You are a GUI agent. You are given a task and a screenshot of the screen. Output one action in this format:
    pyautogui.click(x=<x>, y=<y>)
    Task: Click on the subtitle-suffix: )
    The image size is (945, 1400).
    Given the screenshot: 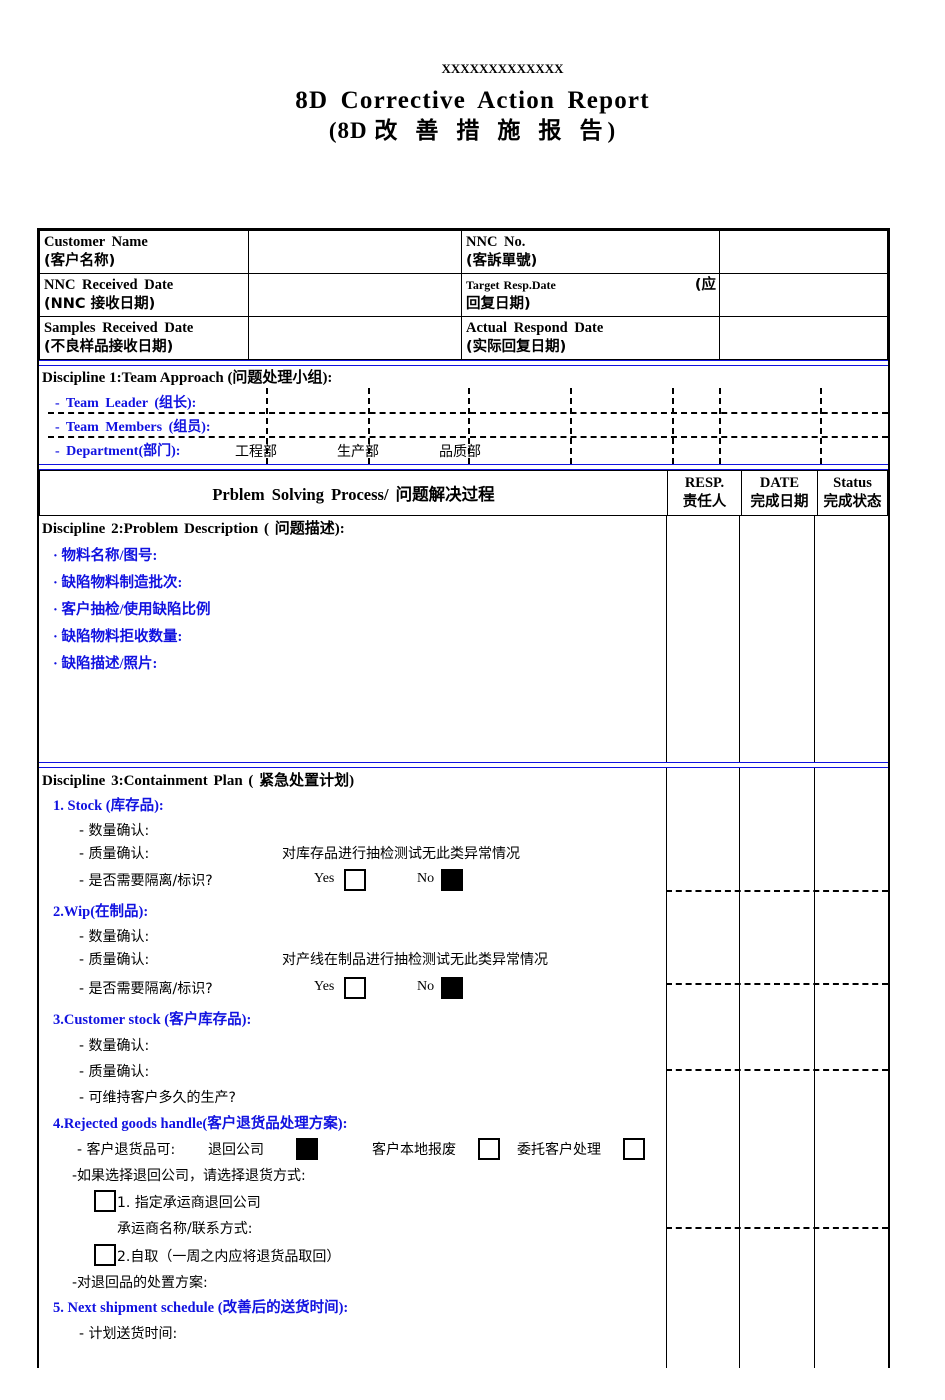 What is the action you would take?
    pyautogui.click(x=612, y=130)
    